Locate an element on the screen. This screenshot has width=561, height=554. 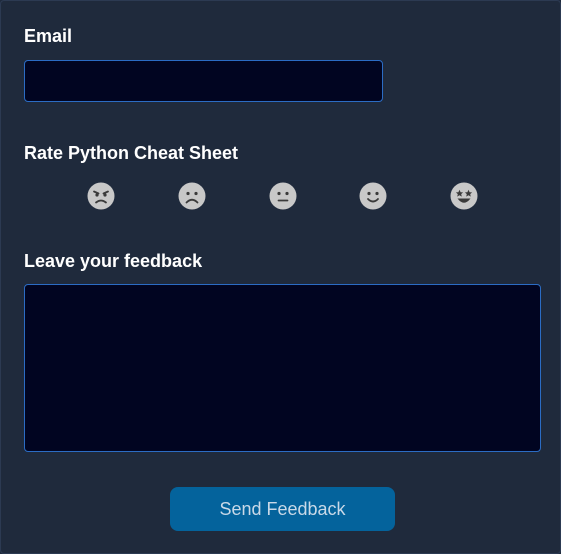
send-feedback-button: Send Feedback is located at coordinates (282, 509).